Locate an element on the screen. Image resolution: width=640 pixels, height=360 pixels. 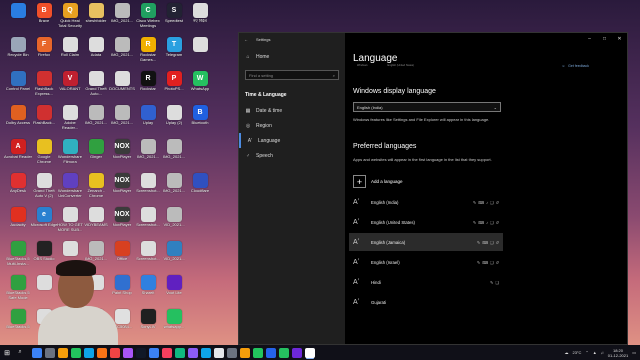
notification-icon: ▭ is located at coordinates (634, 352).